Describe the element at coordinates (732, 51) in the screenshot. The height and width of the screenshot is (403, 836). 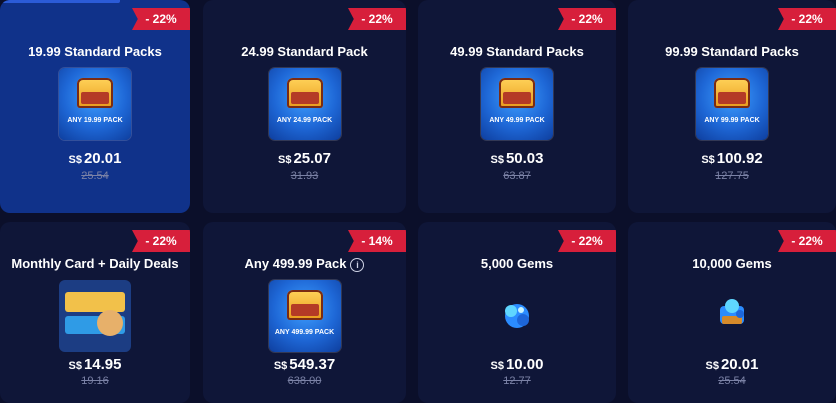
I see `offer-title: 99.99 Standard Packs` at that location.